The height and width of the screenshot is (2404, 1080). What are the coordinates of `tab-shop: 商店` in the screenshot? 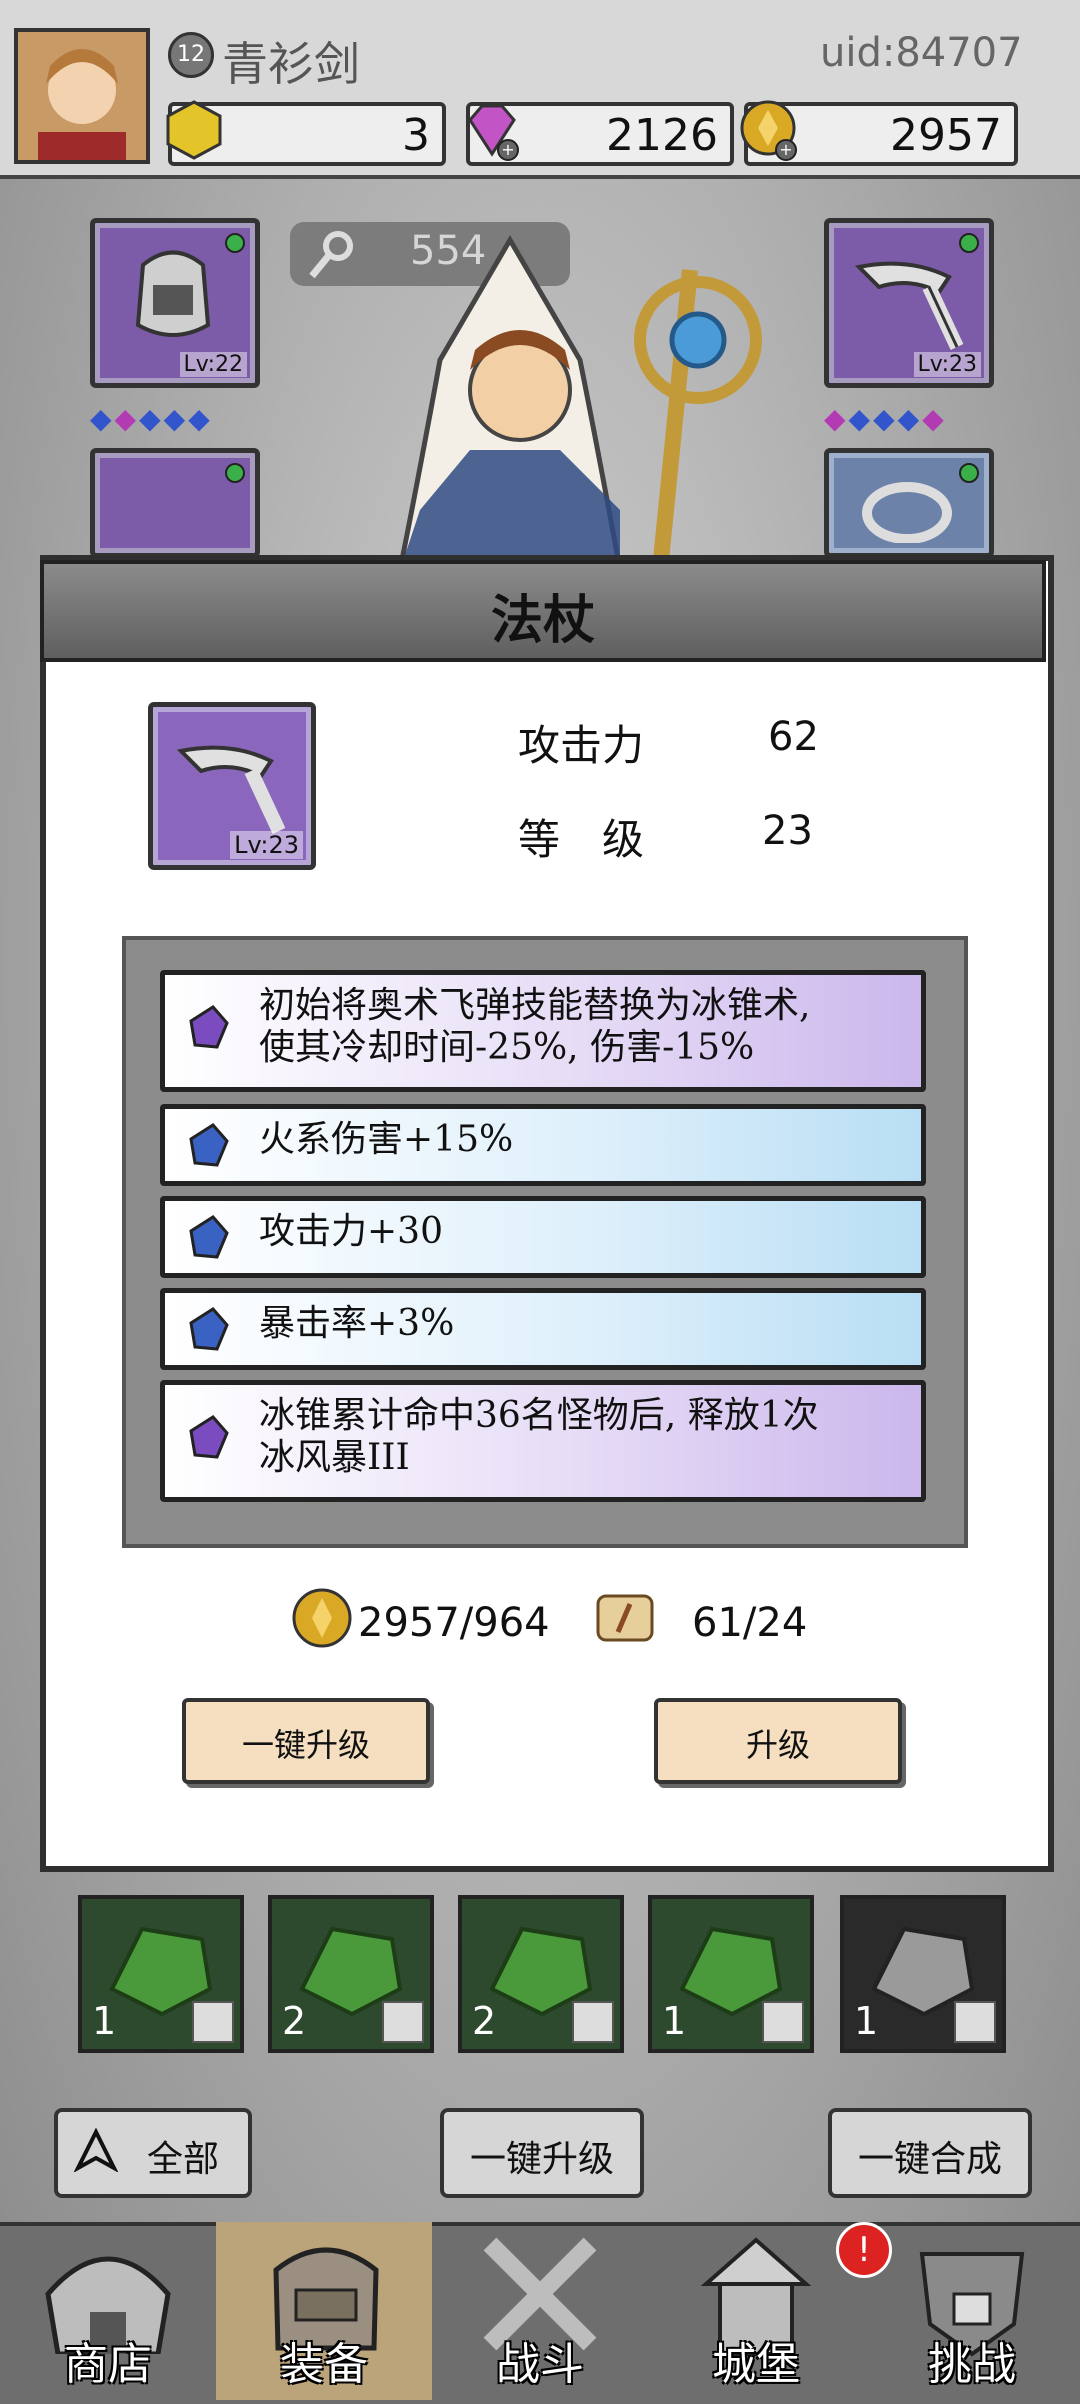 It's located at (108, 2311).